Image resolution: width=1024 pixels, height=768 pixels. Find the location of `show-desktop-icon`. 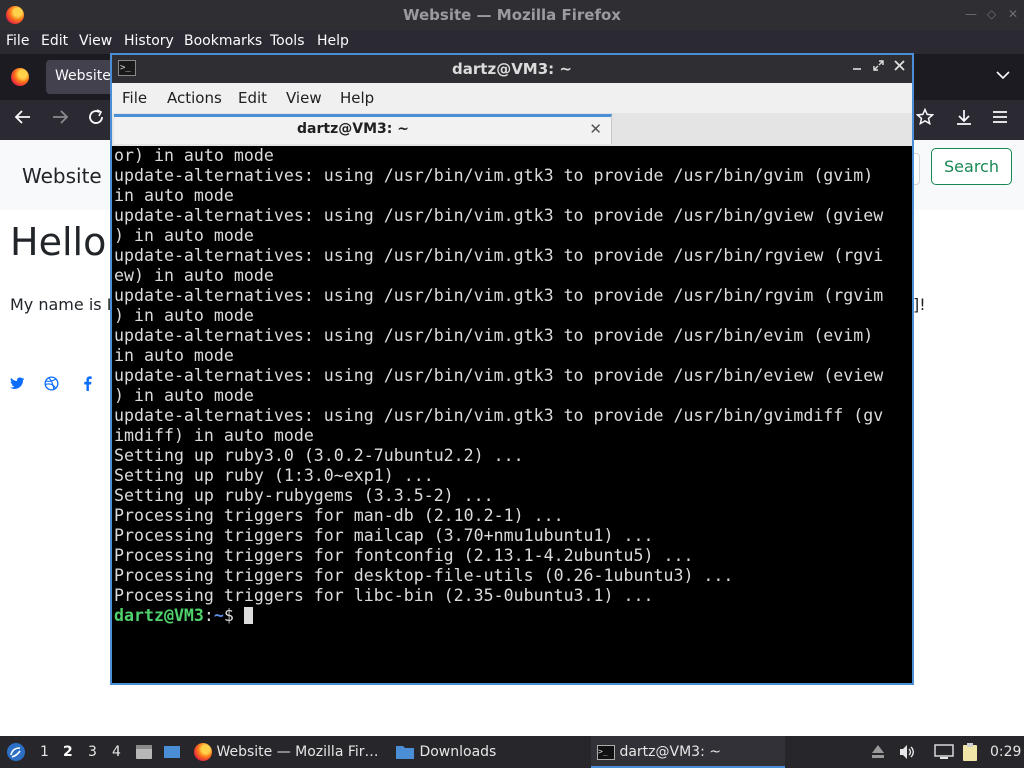

show-desktop-icon is located at coordinates (172, 752).